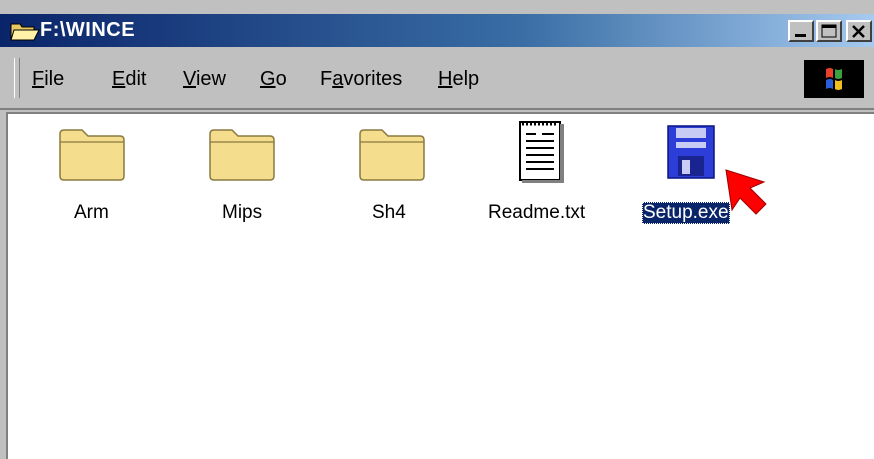  I want to click on menu-favorites: Favorites, so click(361, 79).